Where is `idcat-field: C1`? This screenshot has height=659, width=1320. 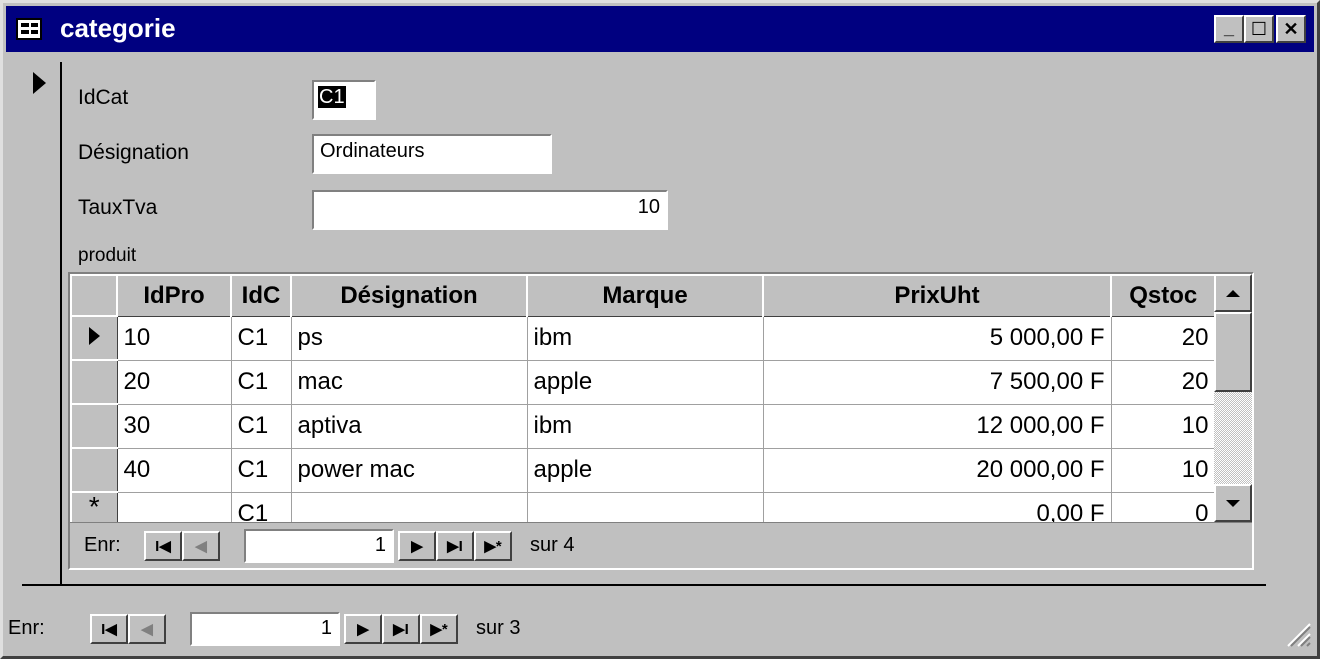
idcat-field: C1 is located at coordinates (344, 100).